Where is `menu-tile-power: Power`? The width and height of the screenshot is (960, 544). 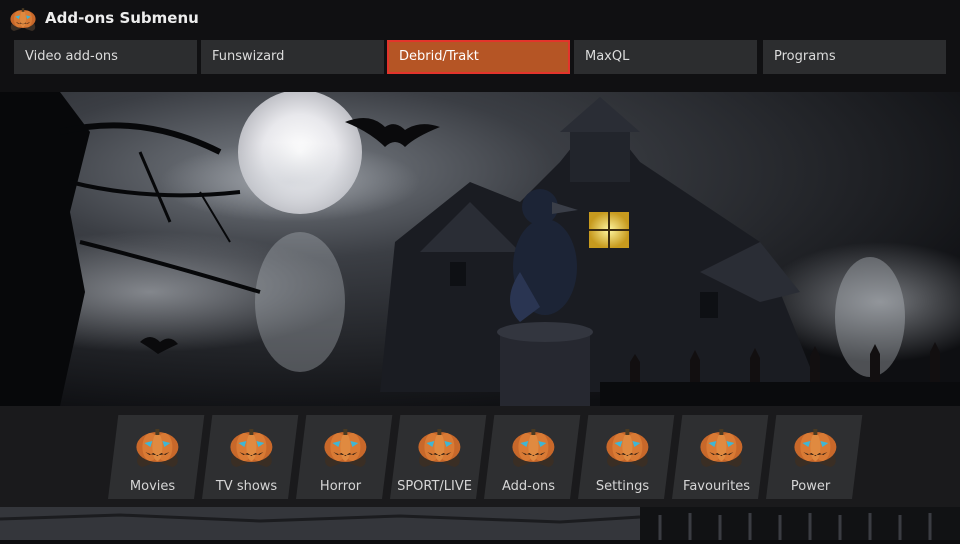
menu-tile-power: Power is located at coordinates (814, 457).